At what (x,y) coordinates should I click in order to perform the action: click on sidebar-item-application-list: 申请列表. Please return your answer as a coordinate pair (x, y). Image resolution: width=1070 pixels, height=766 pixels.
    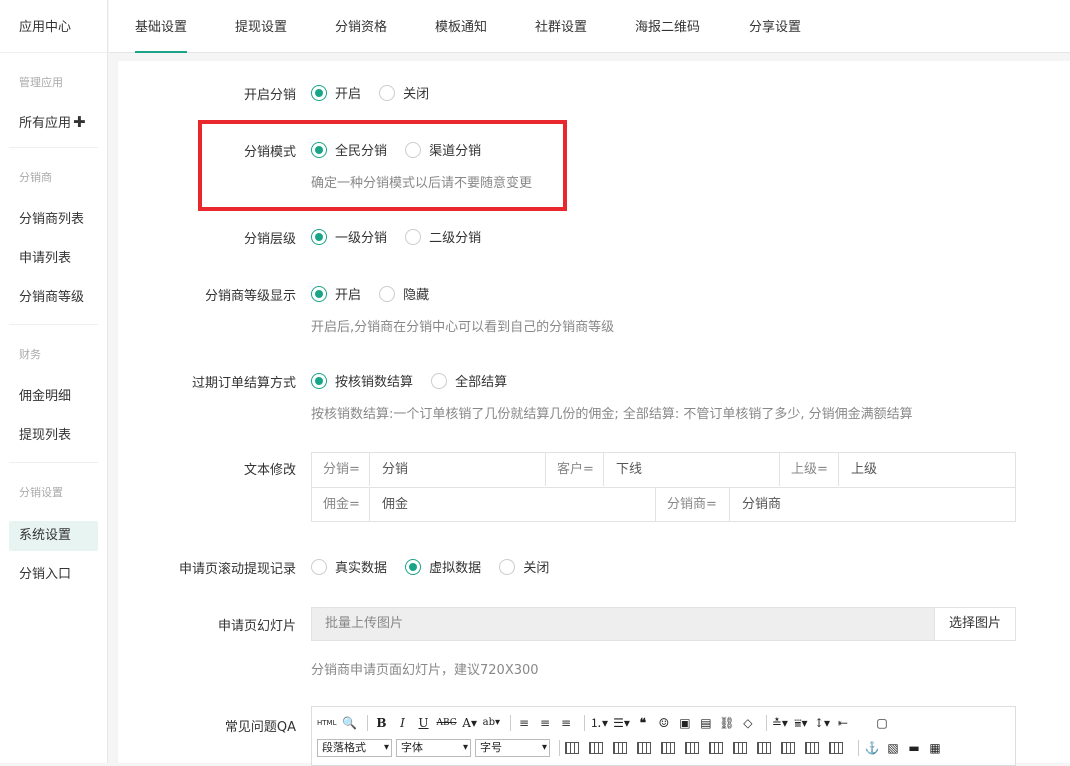
    Looking at the image, I should click on (53, 259).